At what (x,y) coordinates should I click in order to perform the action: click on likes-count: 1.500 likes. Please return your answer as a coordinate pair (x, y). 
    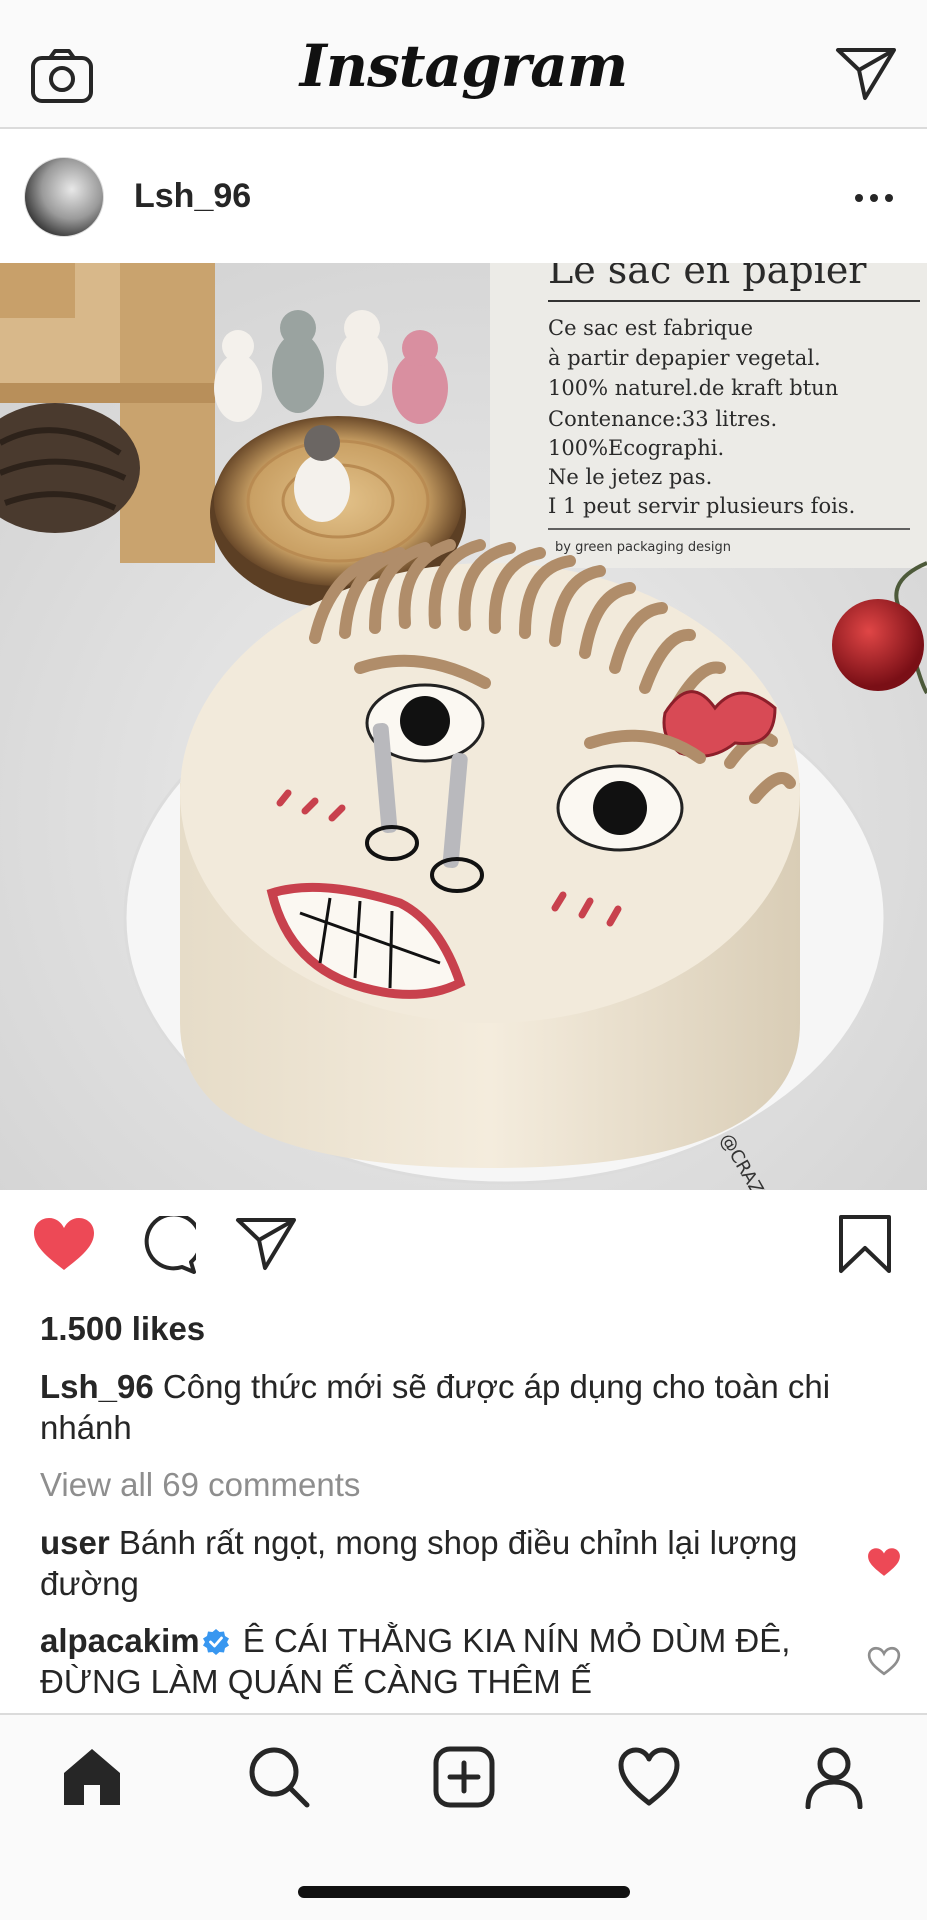
    Looking at the image, I should click on (122, 1329).